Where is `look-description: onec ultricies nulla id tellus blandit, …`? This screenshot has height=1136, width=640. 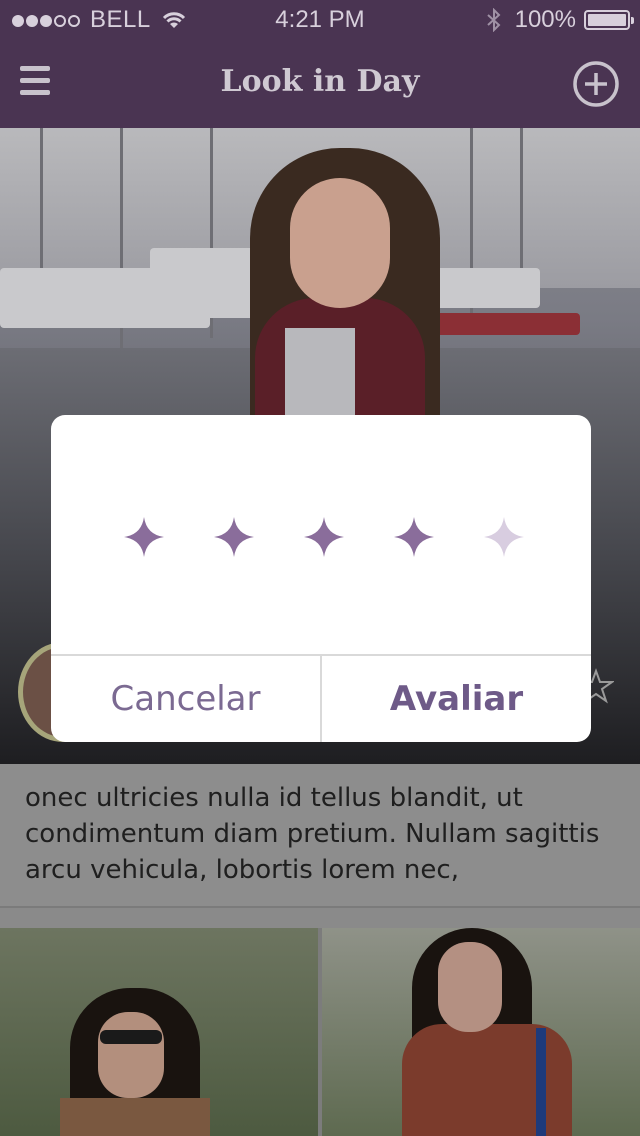
look-description: onec ultricies nulla id tellus blandit, … is located at coordinates (320, 836).